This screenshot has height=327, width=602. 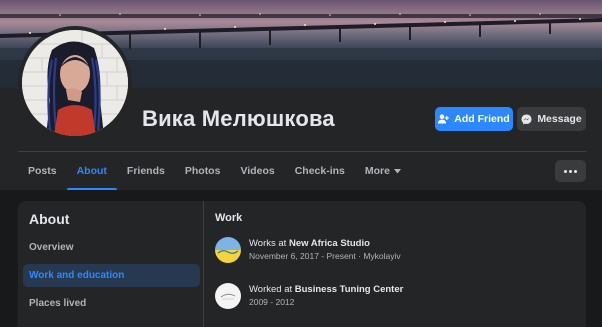 I want to click on tab-about-label: About, so click(x=91, y=171).